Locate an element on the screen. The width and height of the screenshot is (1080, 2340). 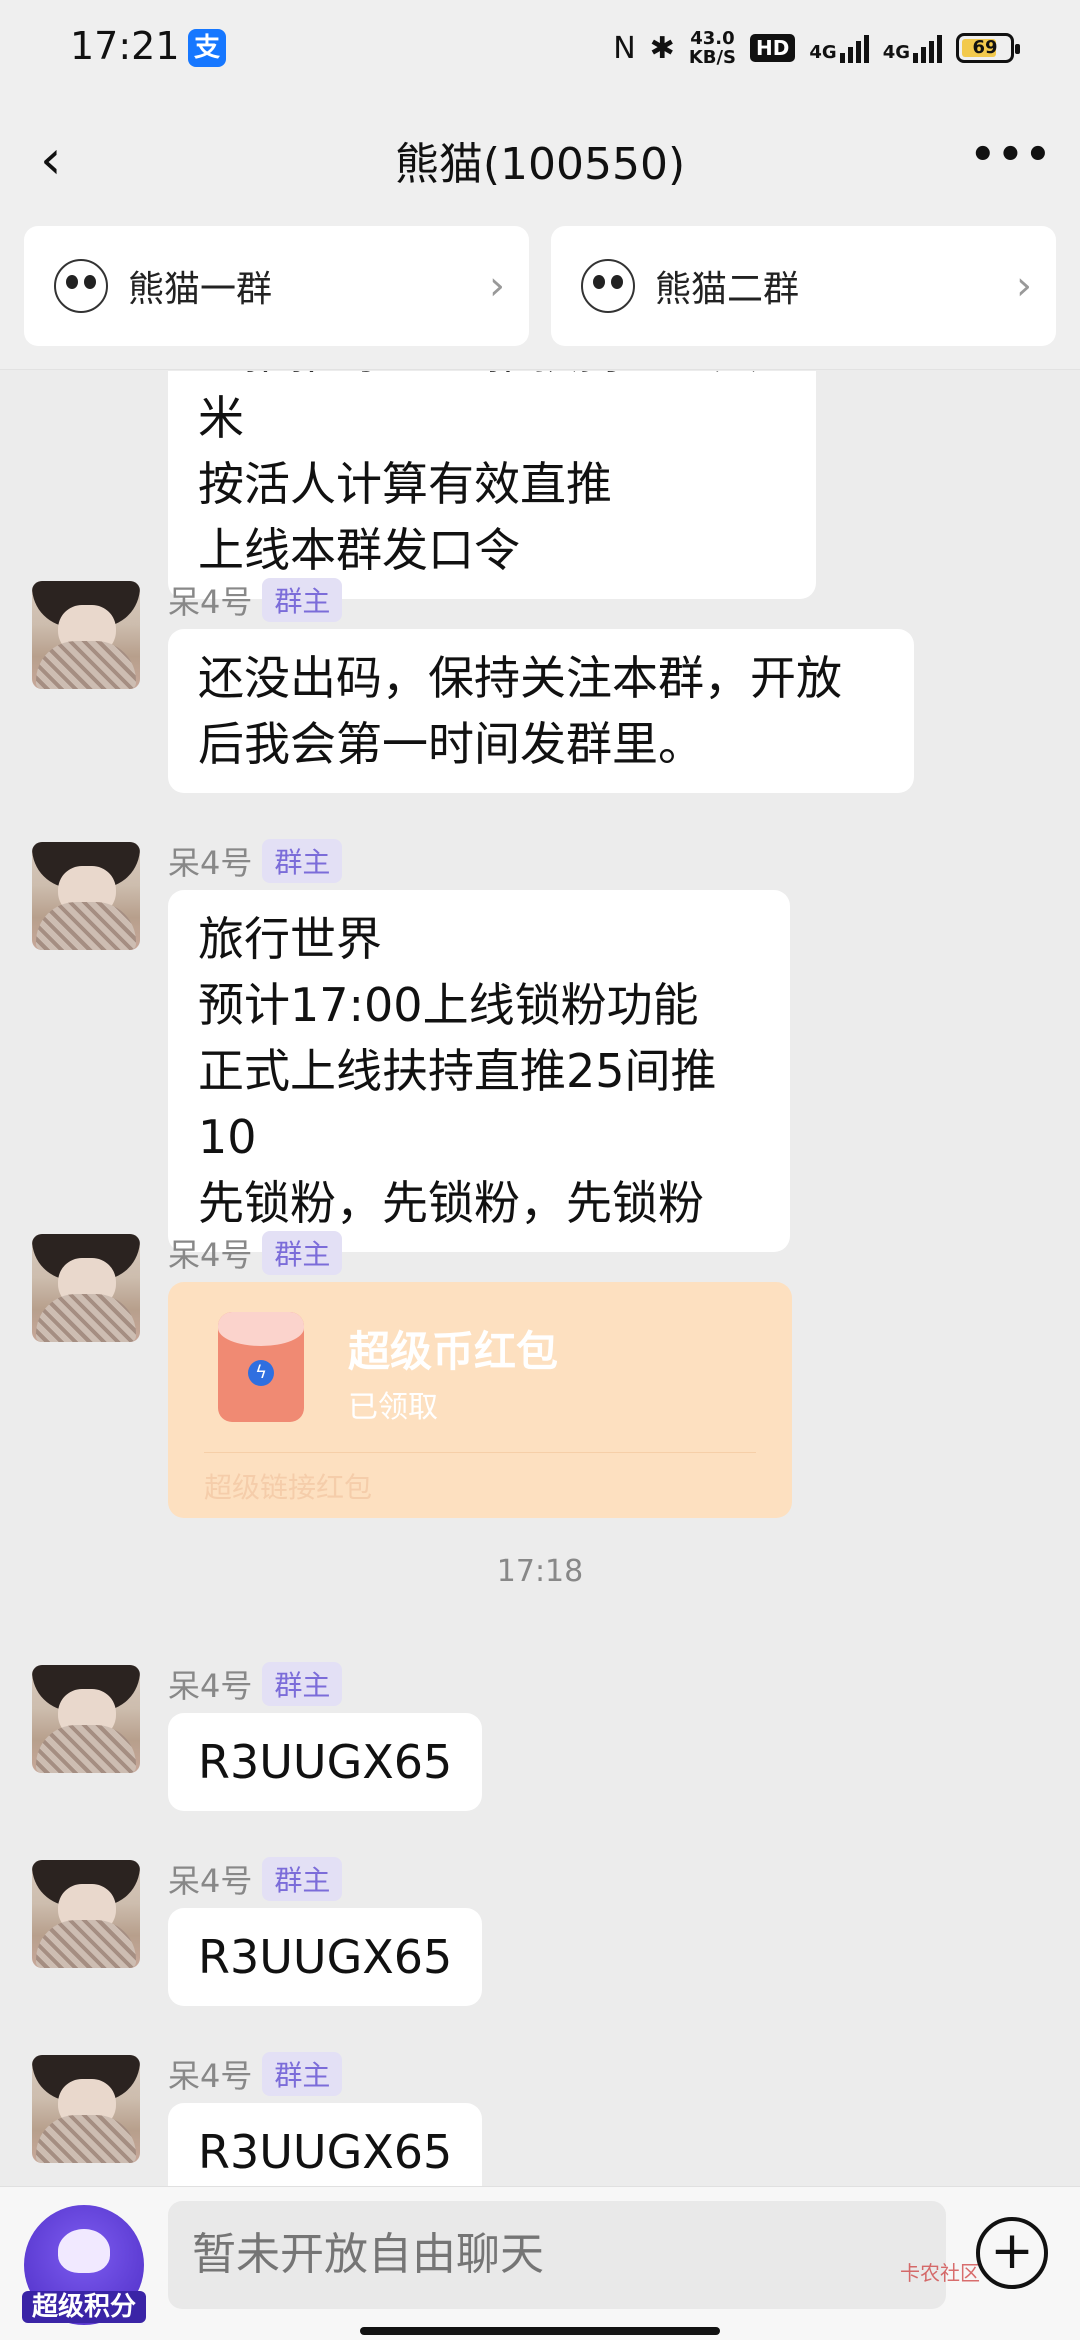
alipay-icon: 支 is located at coordinates (207, 48).